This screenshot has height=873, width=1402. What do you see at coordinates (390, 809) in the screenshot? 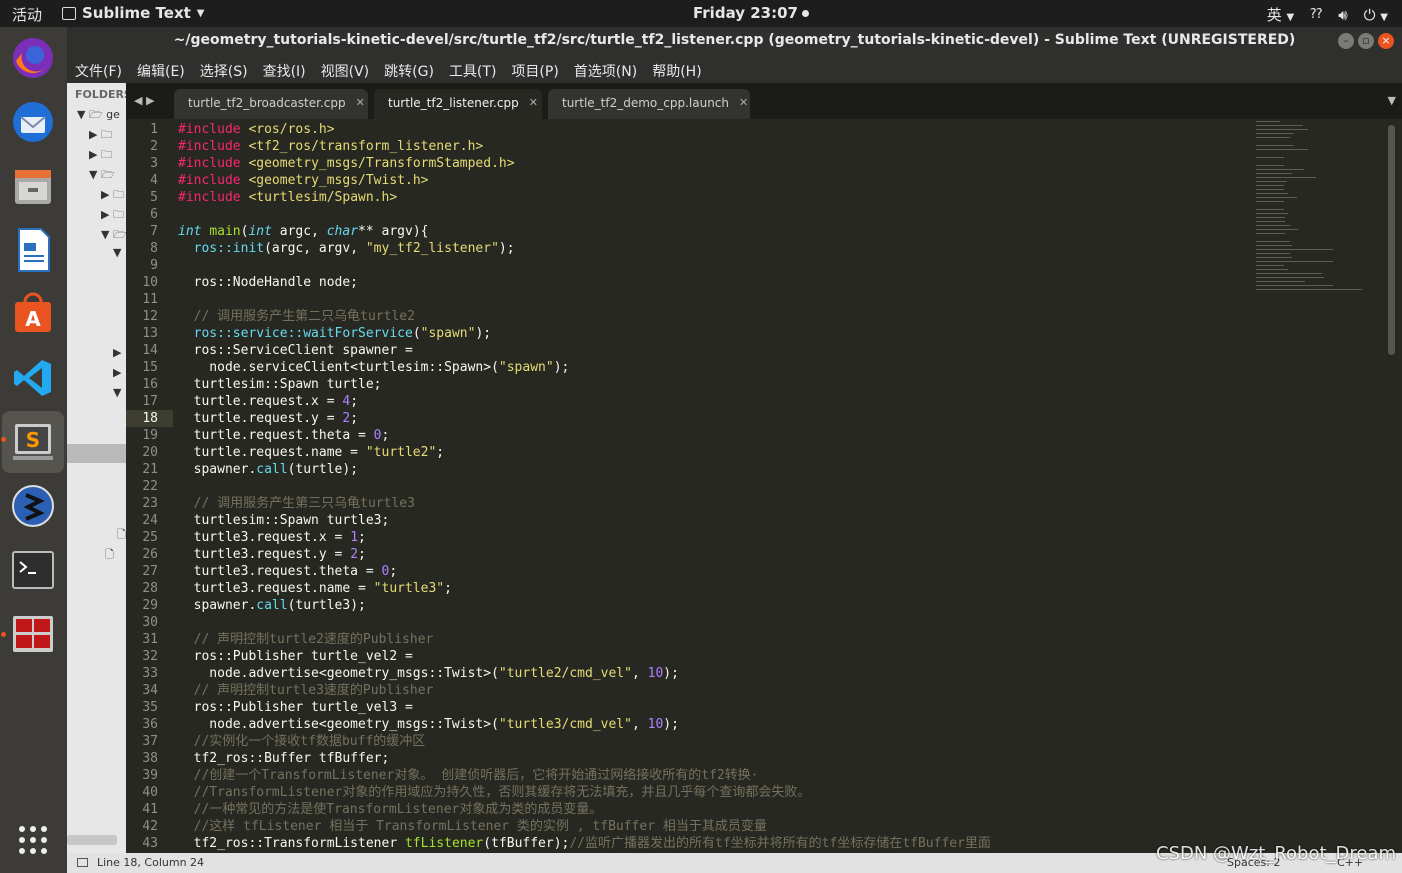
I see `code-line: //一种常见的方法是使TransformListener对象成为类的成员变量。` at bounding box center [390, 809].